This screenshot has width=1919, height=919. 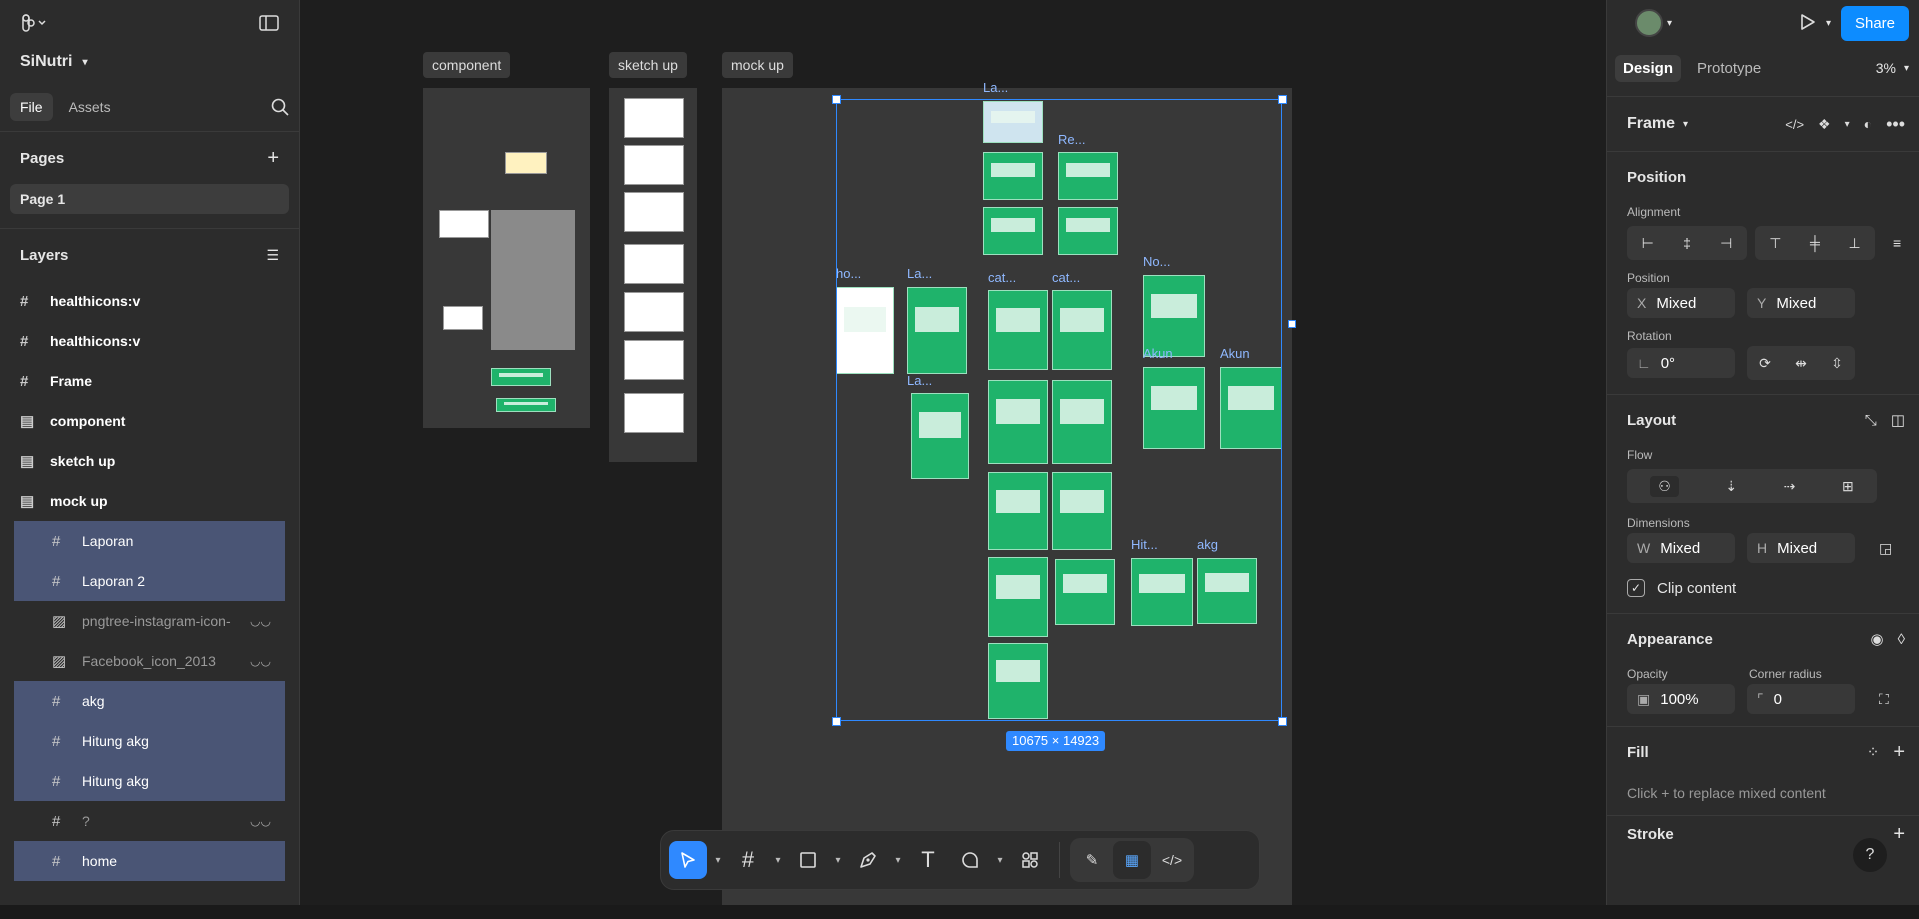 I want to click on tab-file: File, so click(x=31, y=106).